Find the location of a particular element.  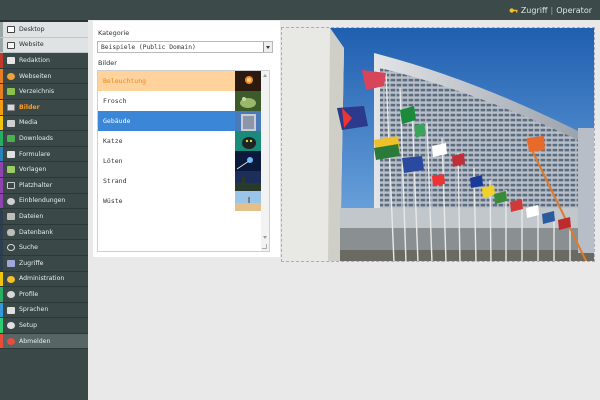

sidebar-item-label: Bilder is located at coordinates (29, 107).